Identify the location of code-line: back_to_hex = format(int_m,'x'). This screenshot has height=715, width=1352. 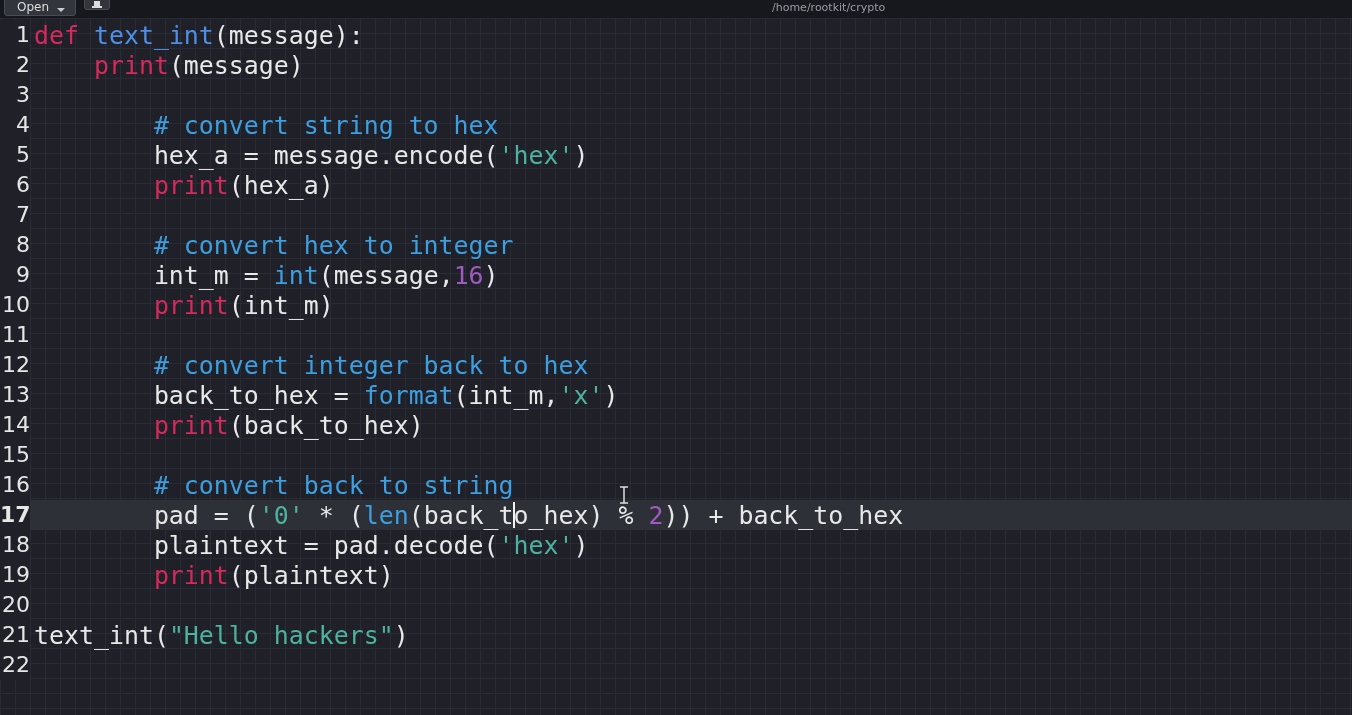
(385, 395).